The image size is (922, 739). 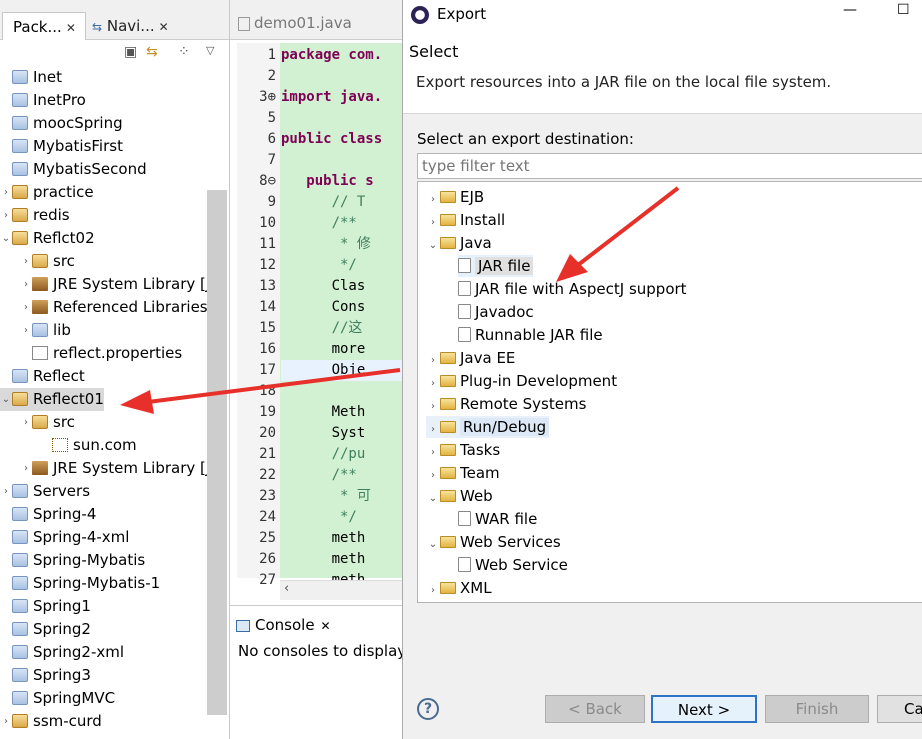 What do you see at coordinates (101, 353) in the screenshot?
I see `tree-item: reflect.properties` at bounding box center [101, 353].